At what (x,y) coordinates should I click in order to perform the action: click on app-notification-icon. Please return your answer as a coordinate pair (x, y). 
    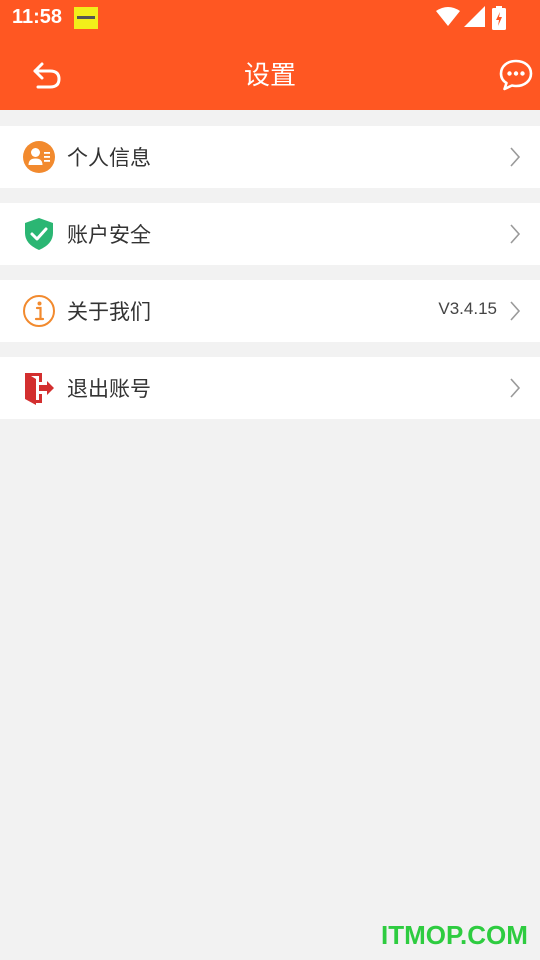
    Looking at the image, I should click on (86, 18).